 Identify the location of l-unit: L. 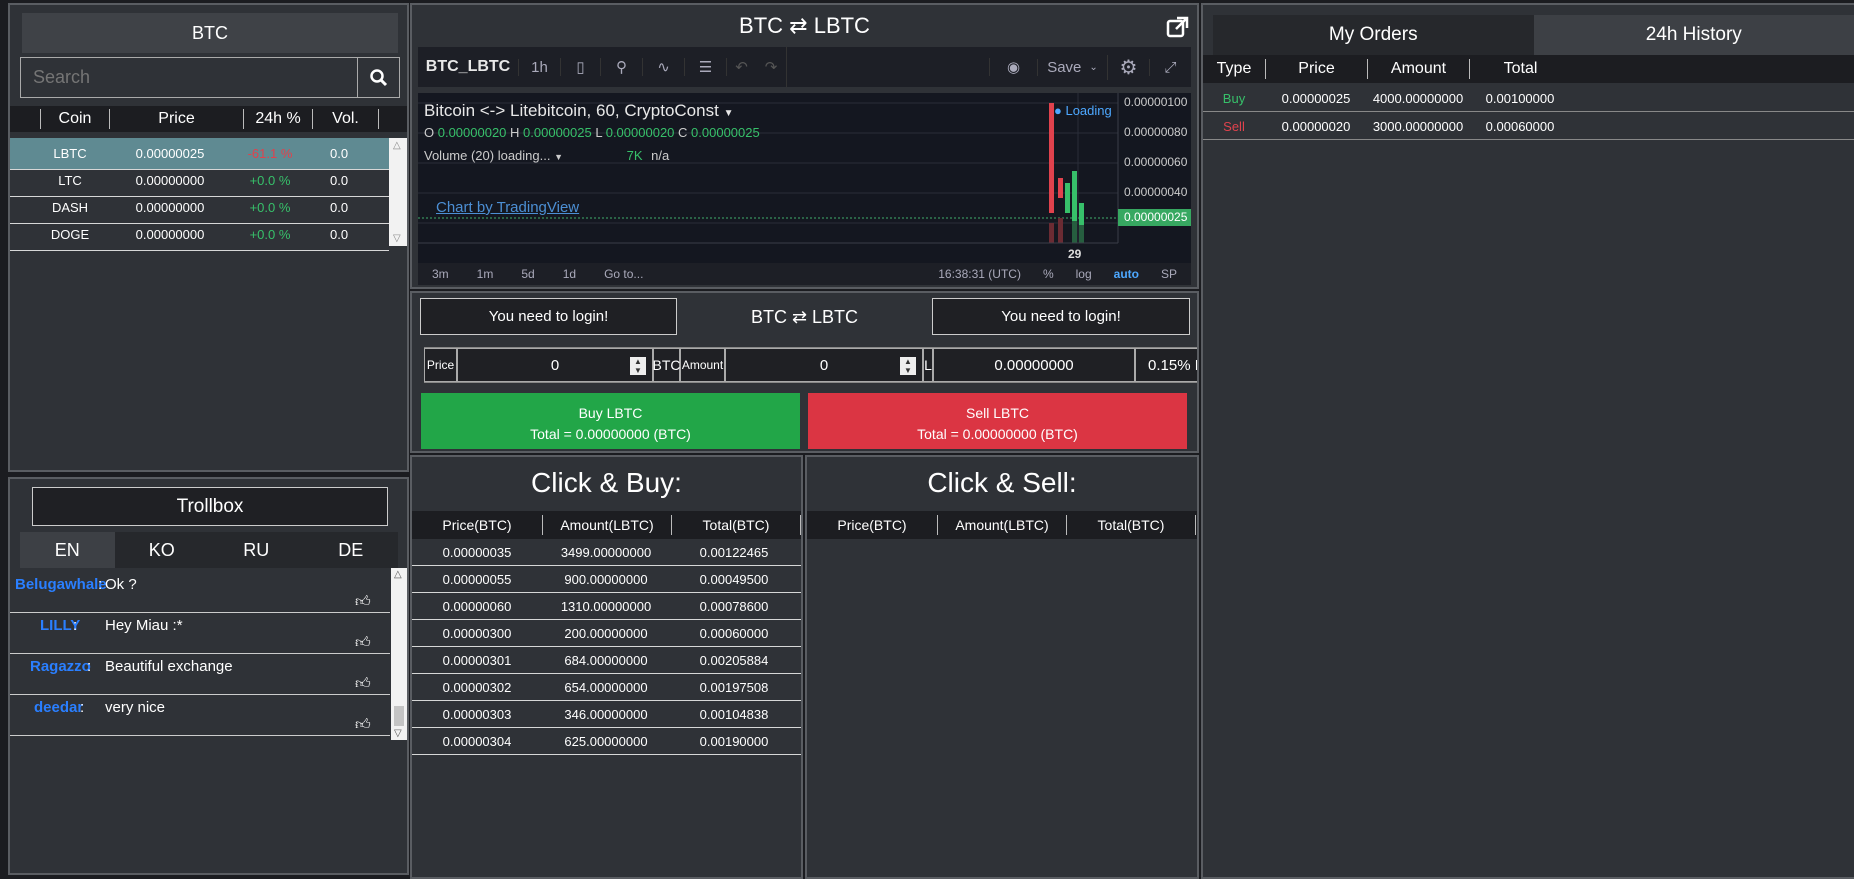
(928, 365).